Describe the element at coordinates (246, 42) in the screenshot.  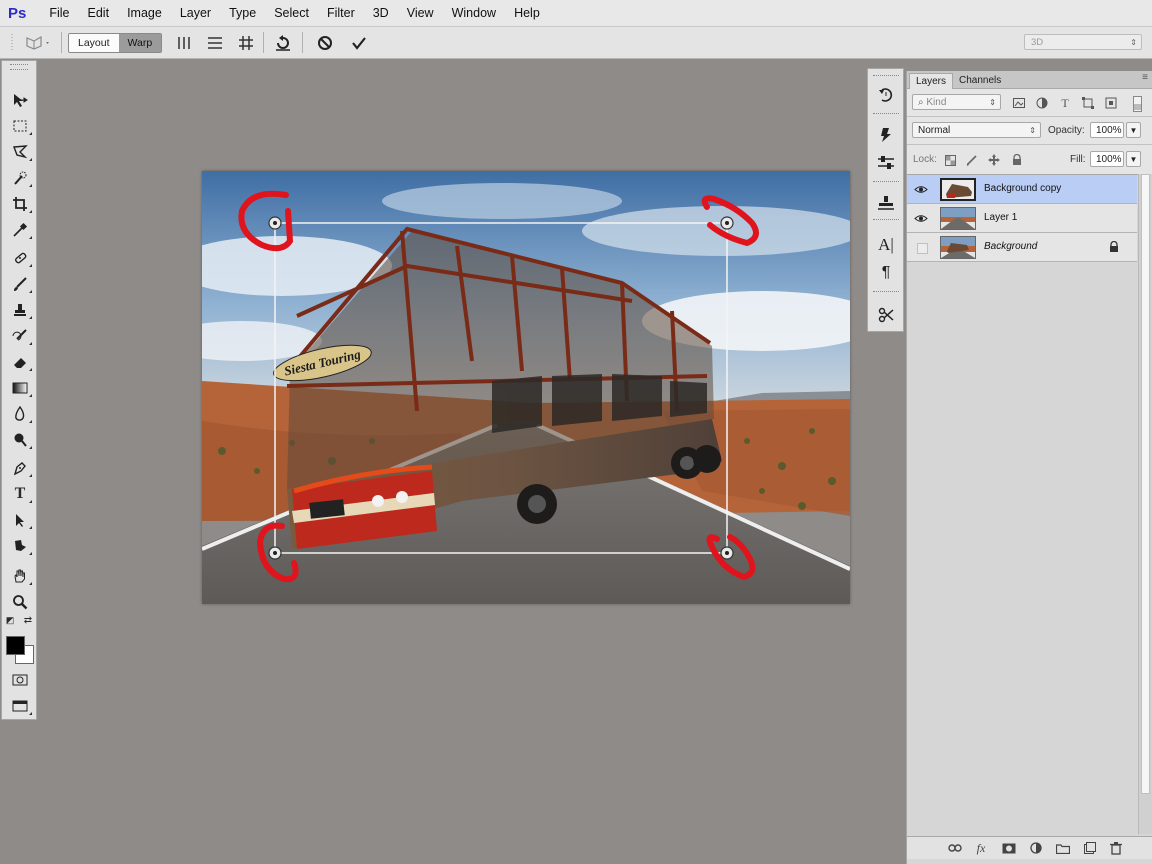
I see `split-cross-icon` at that location.